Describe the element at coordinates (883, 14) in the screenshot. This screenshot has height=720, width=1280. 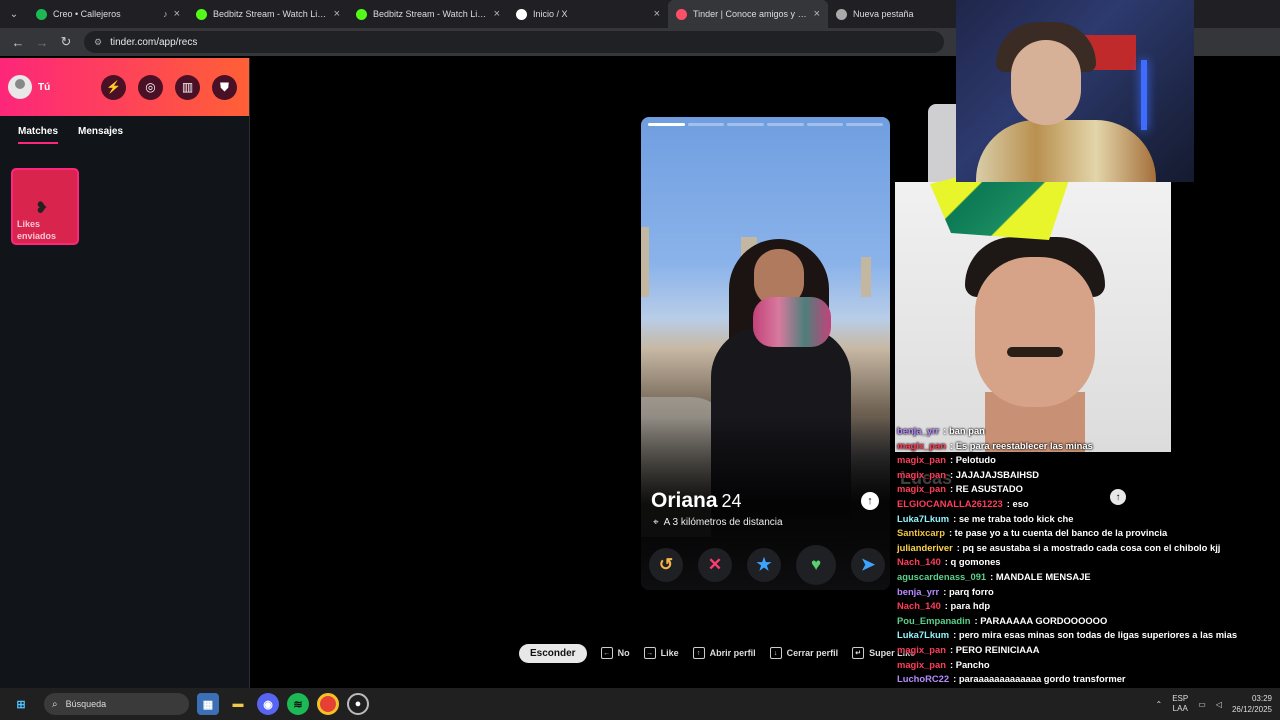
I see `tab-title: Nueva pestaña` at that location.